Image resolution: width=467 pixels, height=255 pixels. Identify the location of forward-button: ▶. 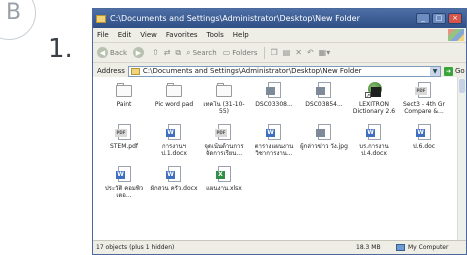
(139, 52).